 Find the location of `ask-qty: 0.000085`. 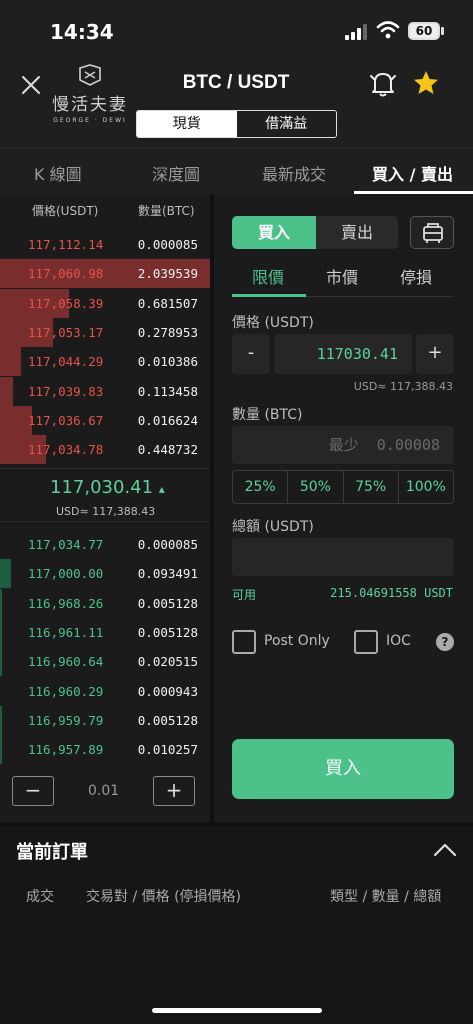

ask-qty: 0.000085 is located at coordinates (167, 244).